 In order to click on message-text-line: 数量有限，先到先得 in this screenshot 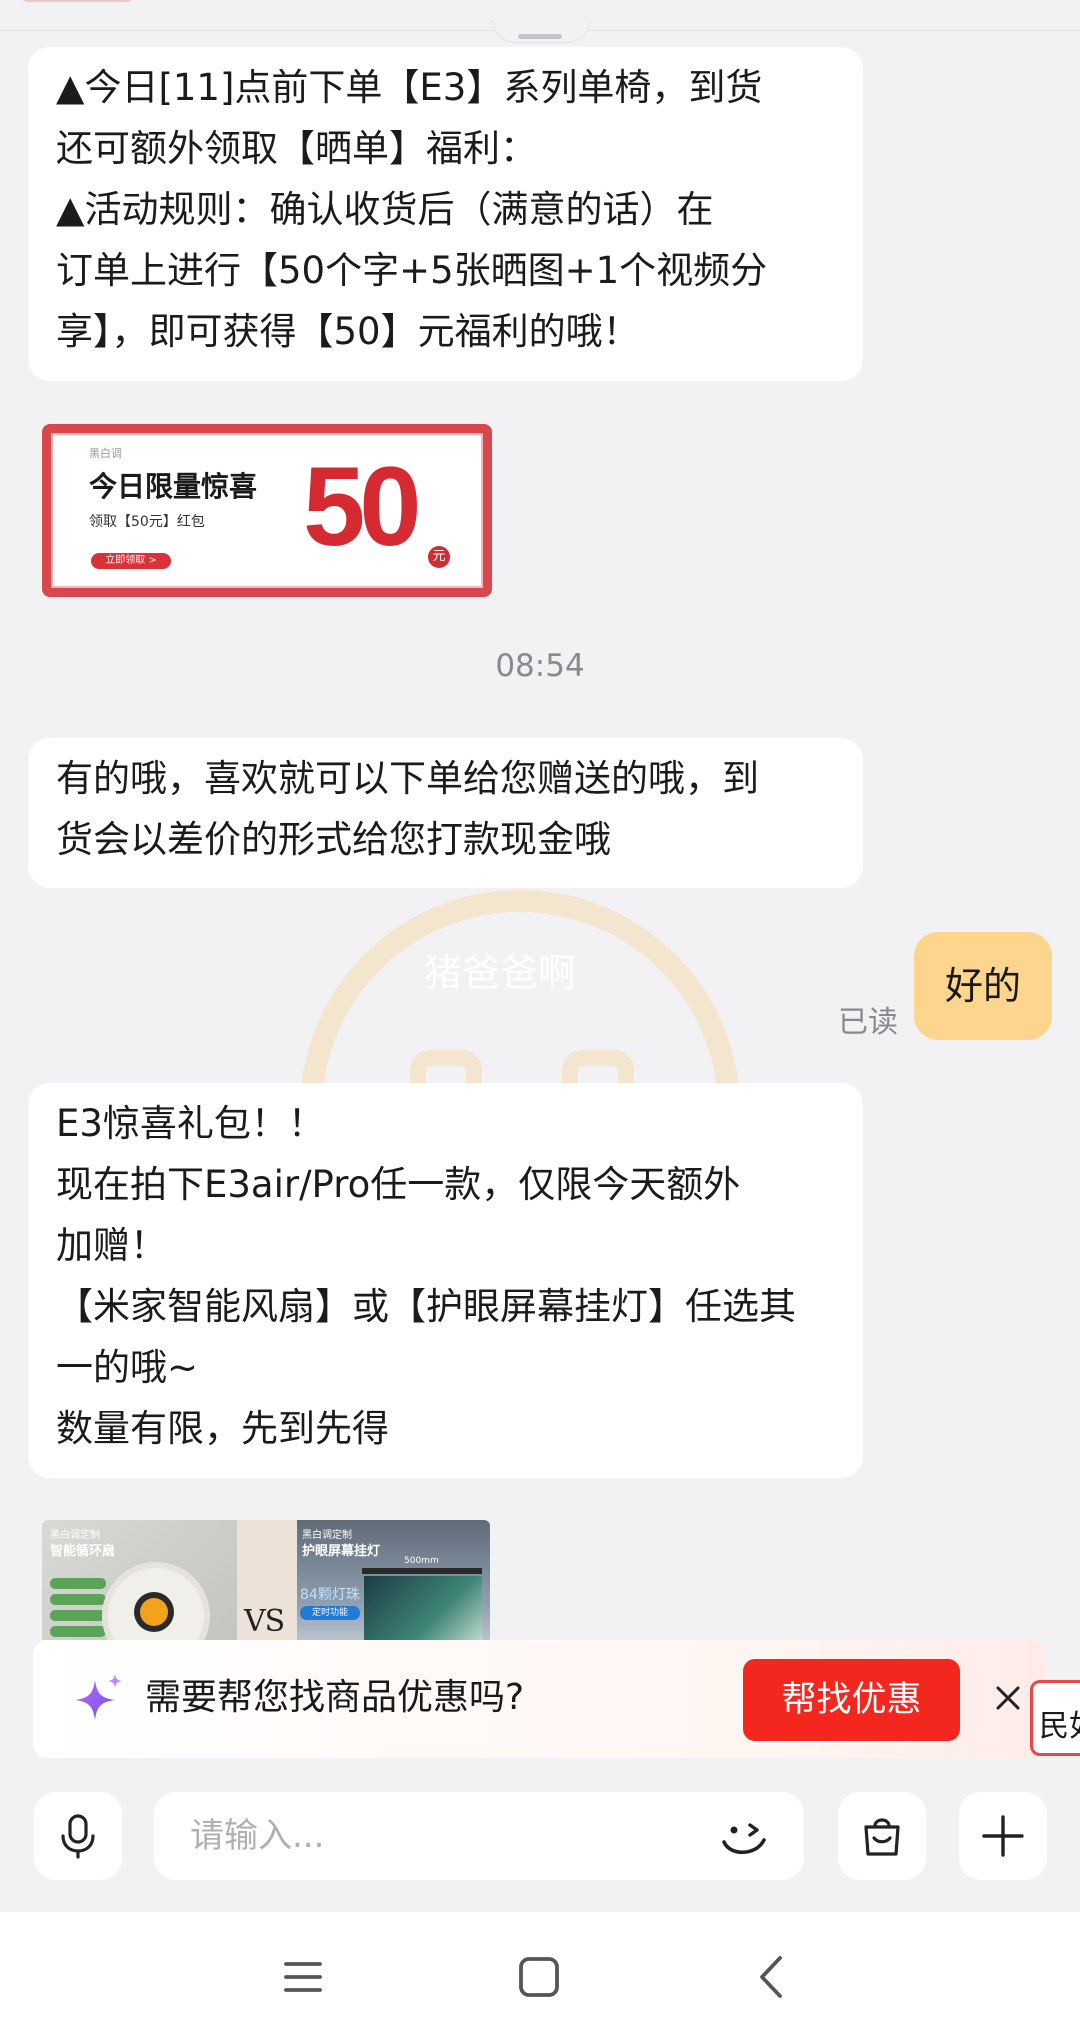, I will do `click(222, 1428)`.